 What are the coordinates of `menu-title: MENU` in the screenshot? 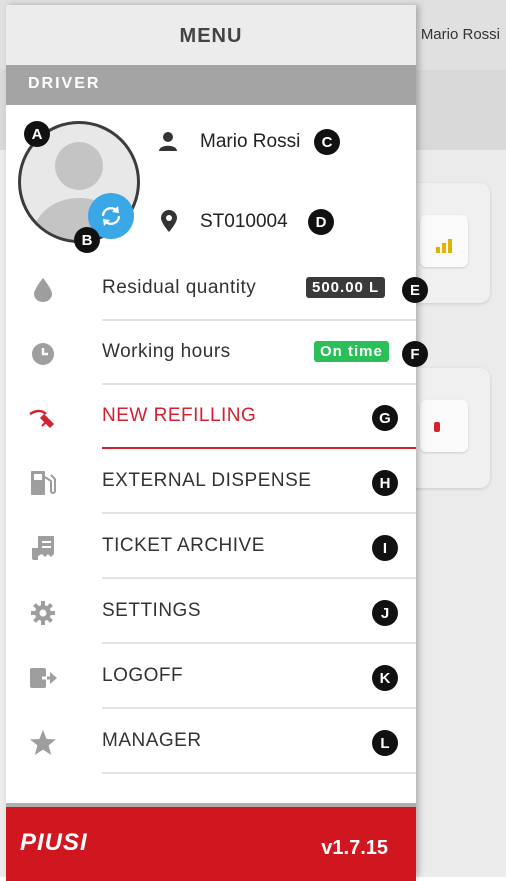 It's located at (211, 36).